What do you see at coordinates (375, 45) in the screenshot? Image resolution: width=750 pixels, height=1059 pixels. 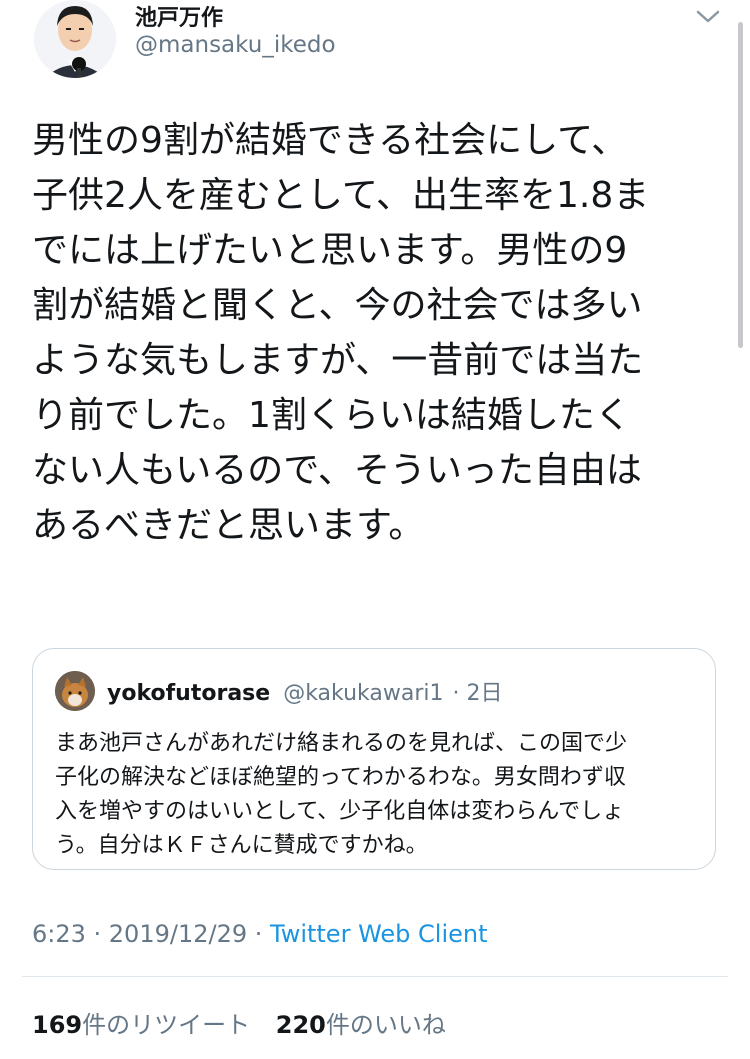 I see `tweet-header: 池戸万作 @mansaku_ikedo` at bounding box center [375, 45].